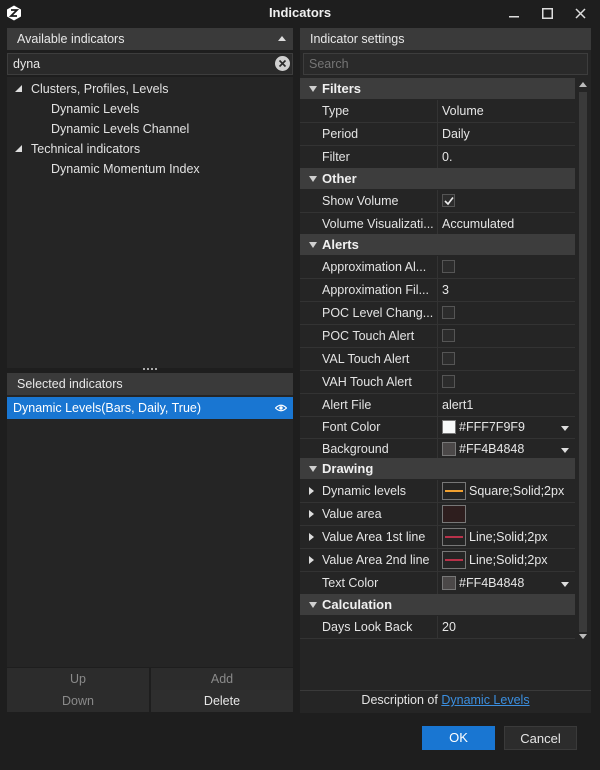 This screenshot has width=600, height=770. I want to click on line-style-value: Square;Solid;2px, so click(517, 491).